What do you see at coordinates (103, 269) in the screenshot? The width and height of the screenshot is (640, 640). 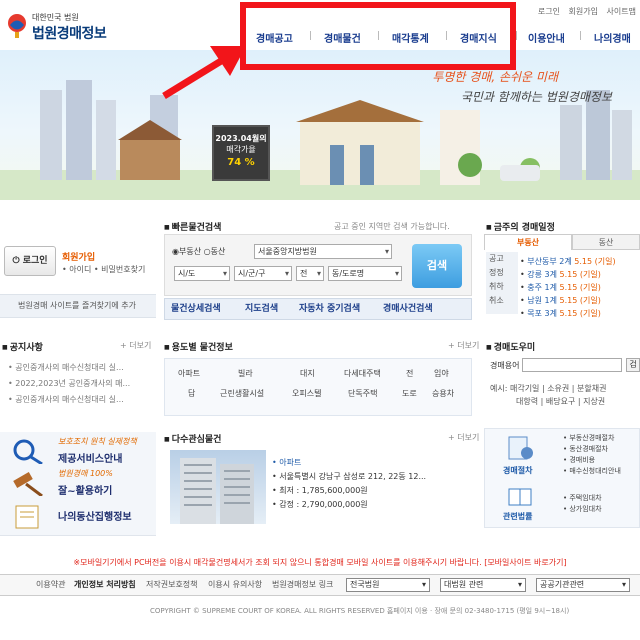 I see `find-account-link: • 아이디 • 비밀번호찾기` at bounding box center [103, 269].